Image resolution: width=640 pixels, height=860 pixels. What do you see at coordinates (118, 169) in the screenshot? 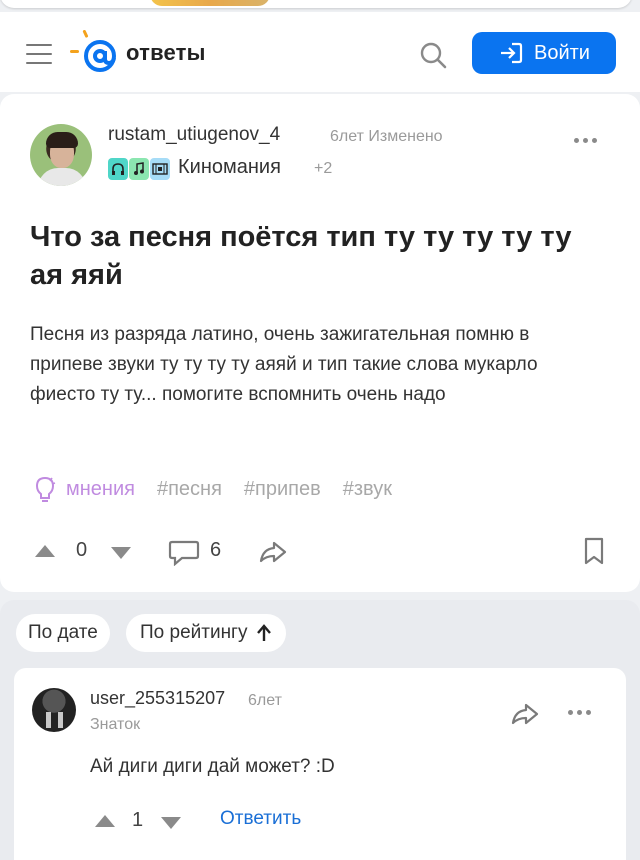
I see `headphones-badge-icon` at bounding box center [118, 169].